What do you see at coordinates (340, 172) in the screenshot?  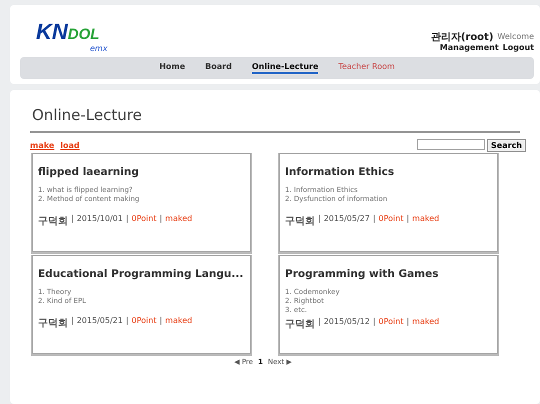 I see `lecture-title: Information Ethics` at bounding box center [340, 172].